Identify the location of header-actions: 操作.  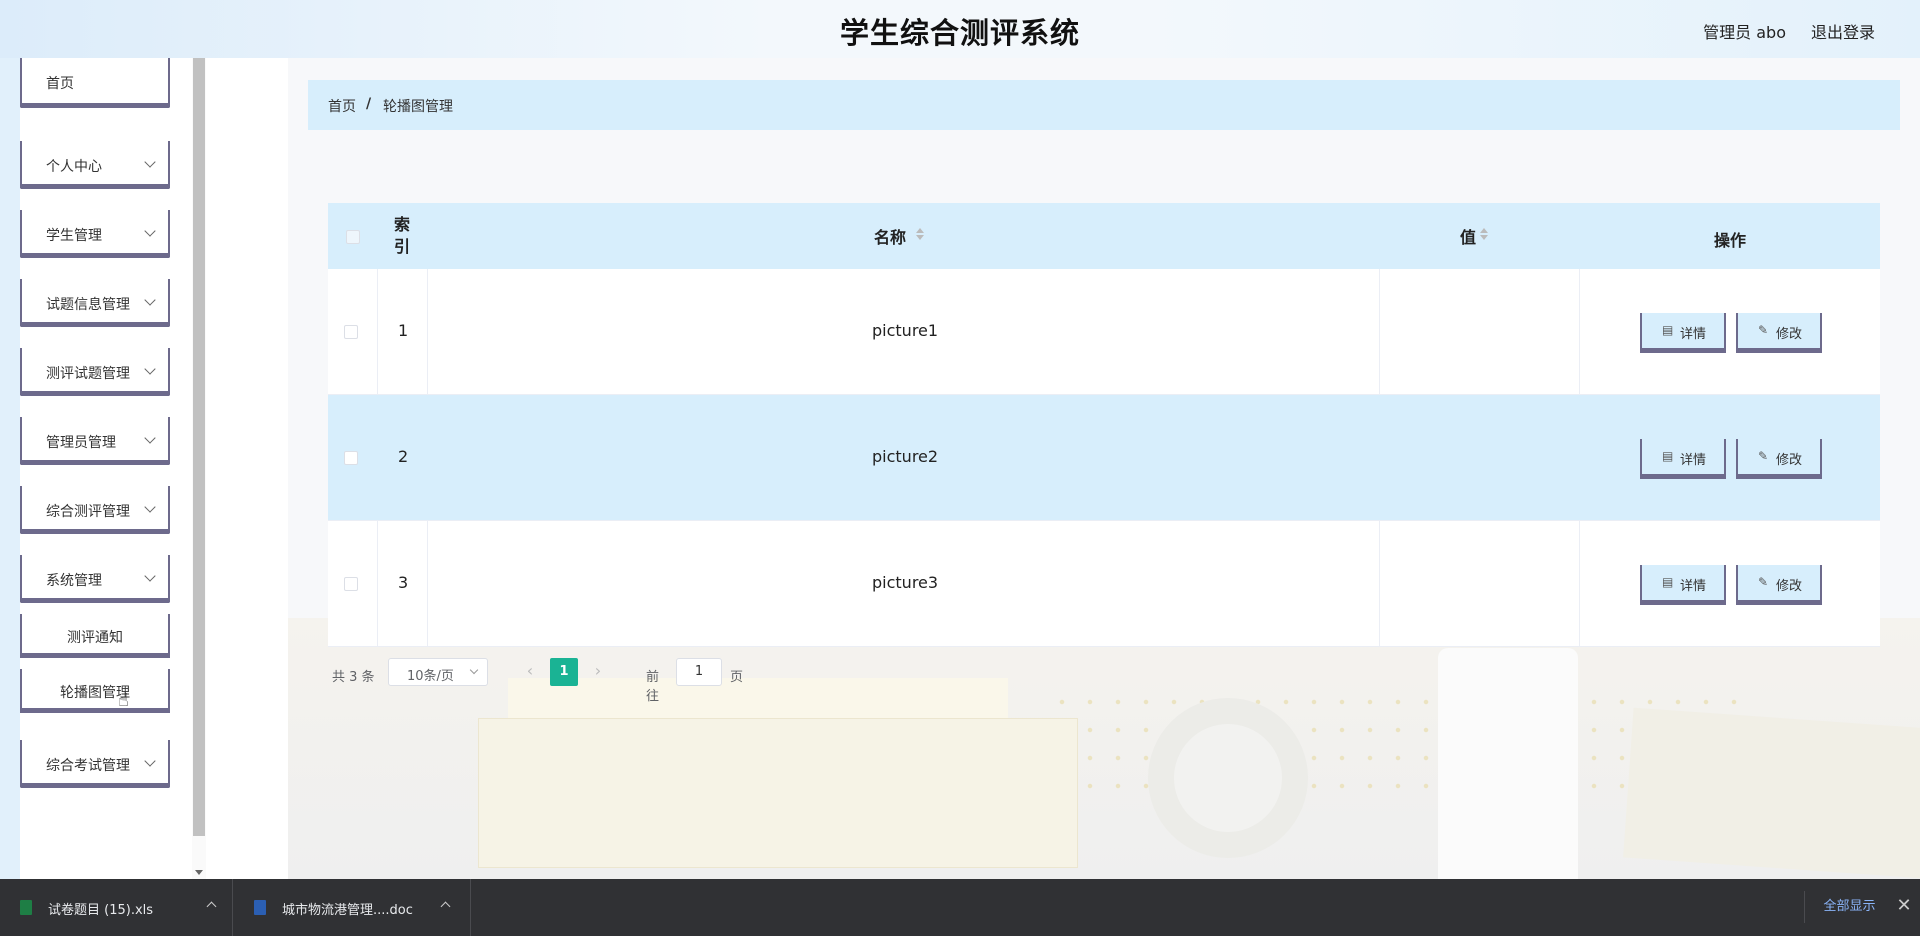
(1730, 236).